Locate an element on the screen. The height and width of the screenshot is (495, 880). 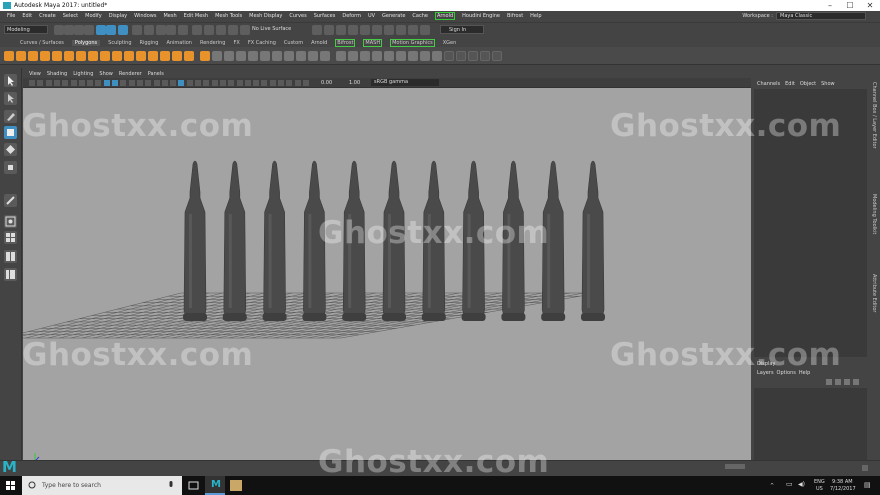
minimize-button: – is located at coordinates (830, 5).